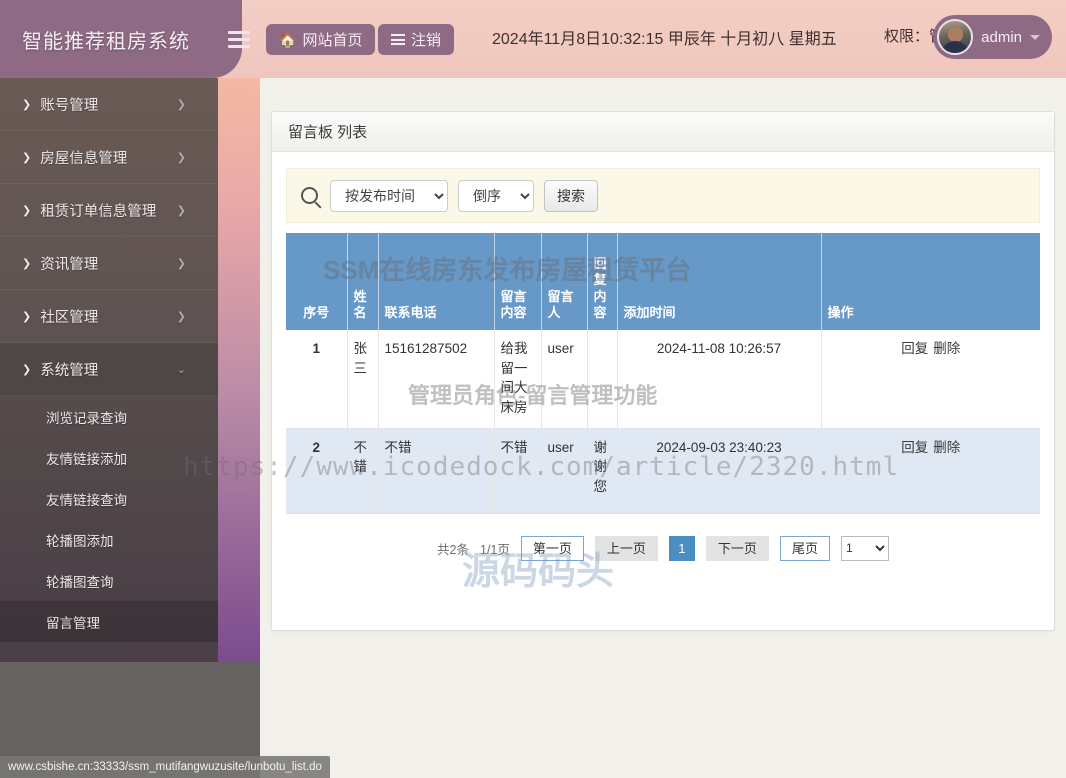 This screenshot has width=1066, height=778. Describe the element at coordinates (69, 317) in the screenshot. I see `sidebar-item-label: 社区管理` at that location.